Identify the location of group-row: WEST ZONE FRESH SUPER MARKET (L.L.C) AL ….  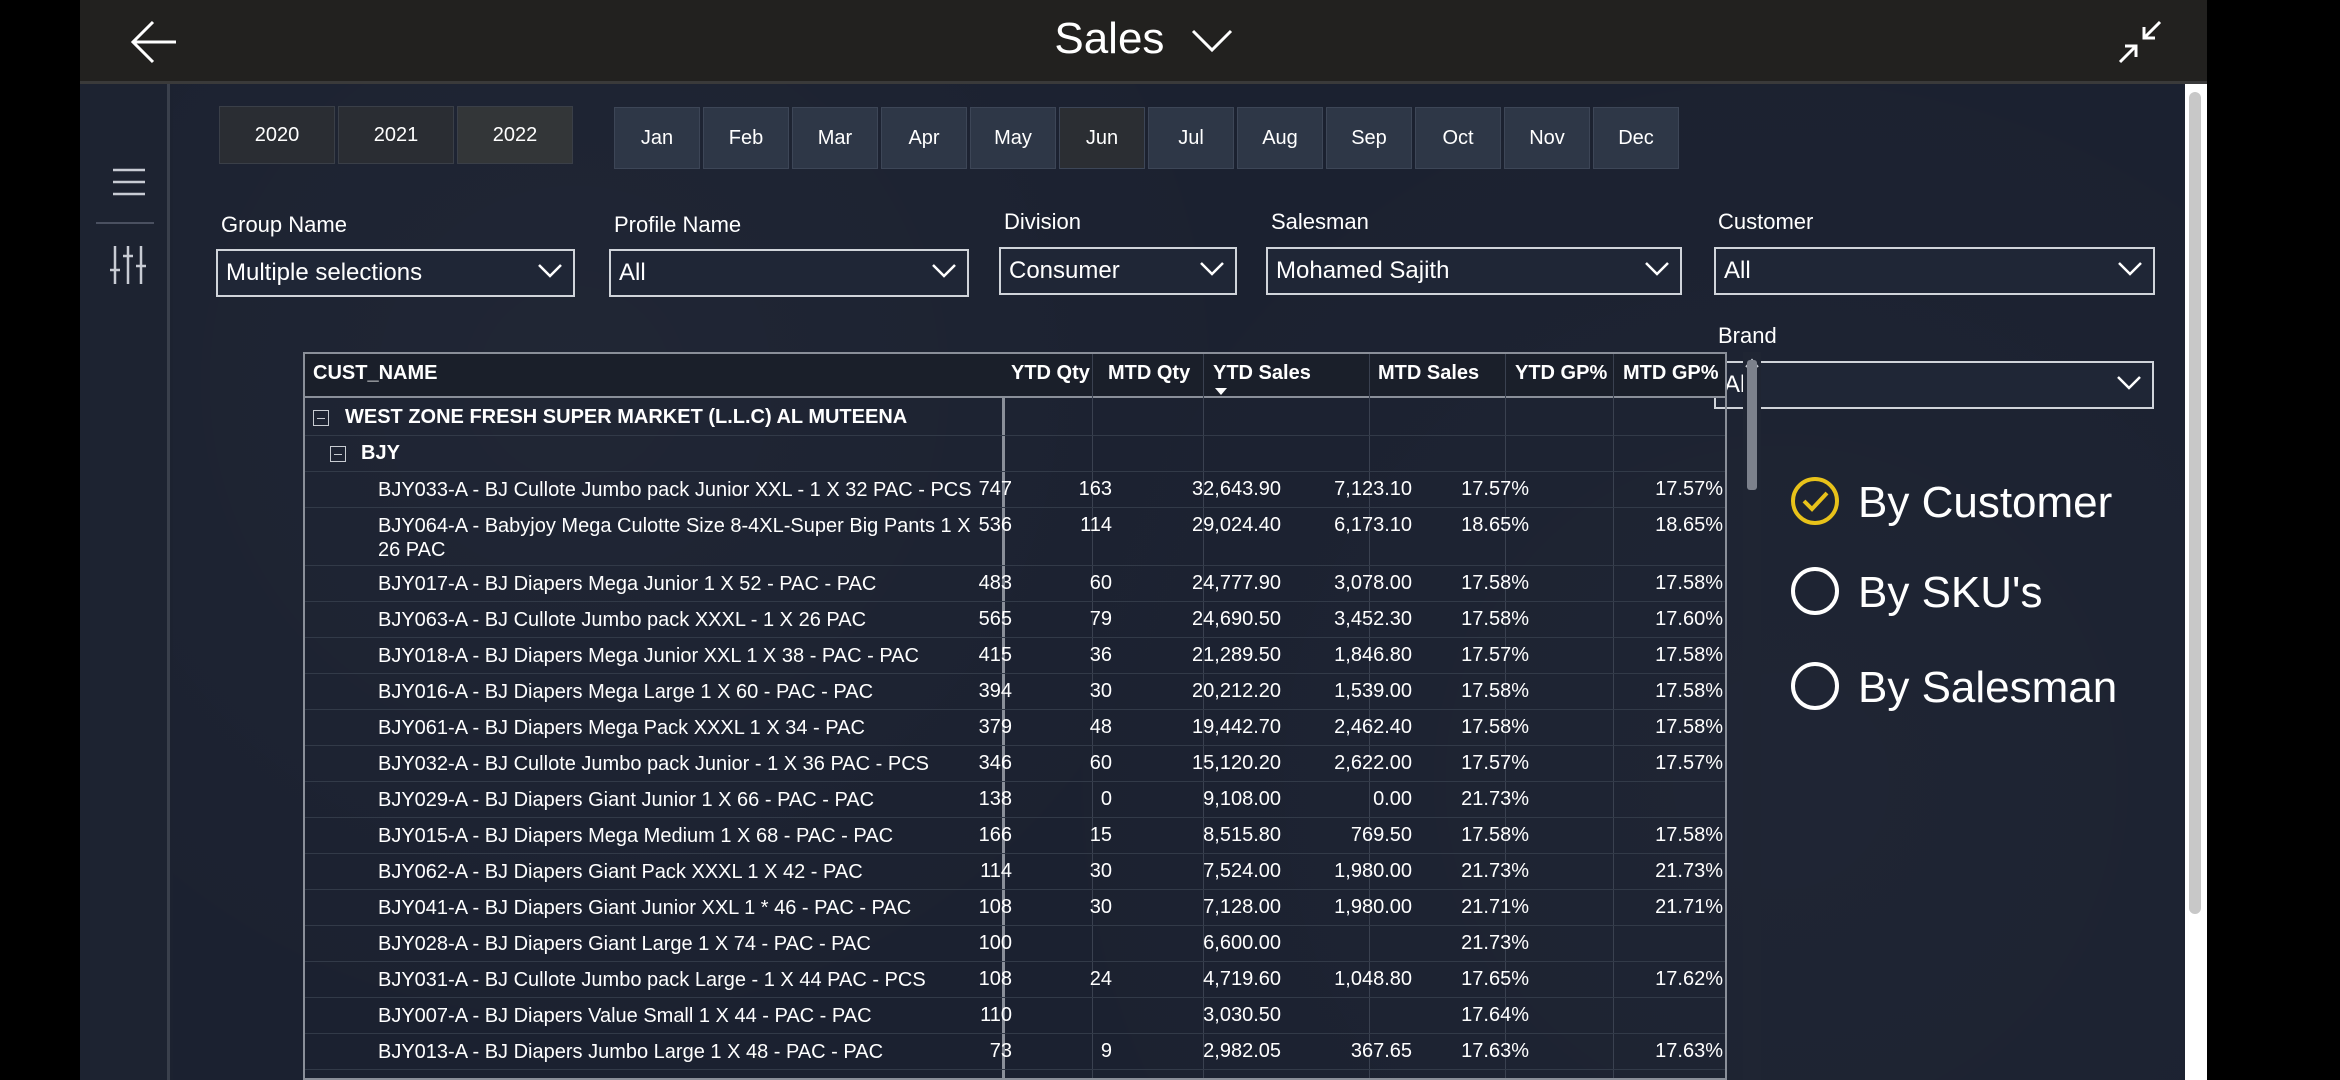
(1015, 418).